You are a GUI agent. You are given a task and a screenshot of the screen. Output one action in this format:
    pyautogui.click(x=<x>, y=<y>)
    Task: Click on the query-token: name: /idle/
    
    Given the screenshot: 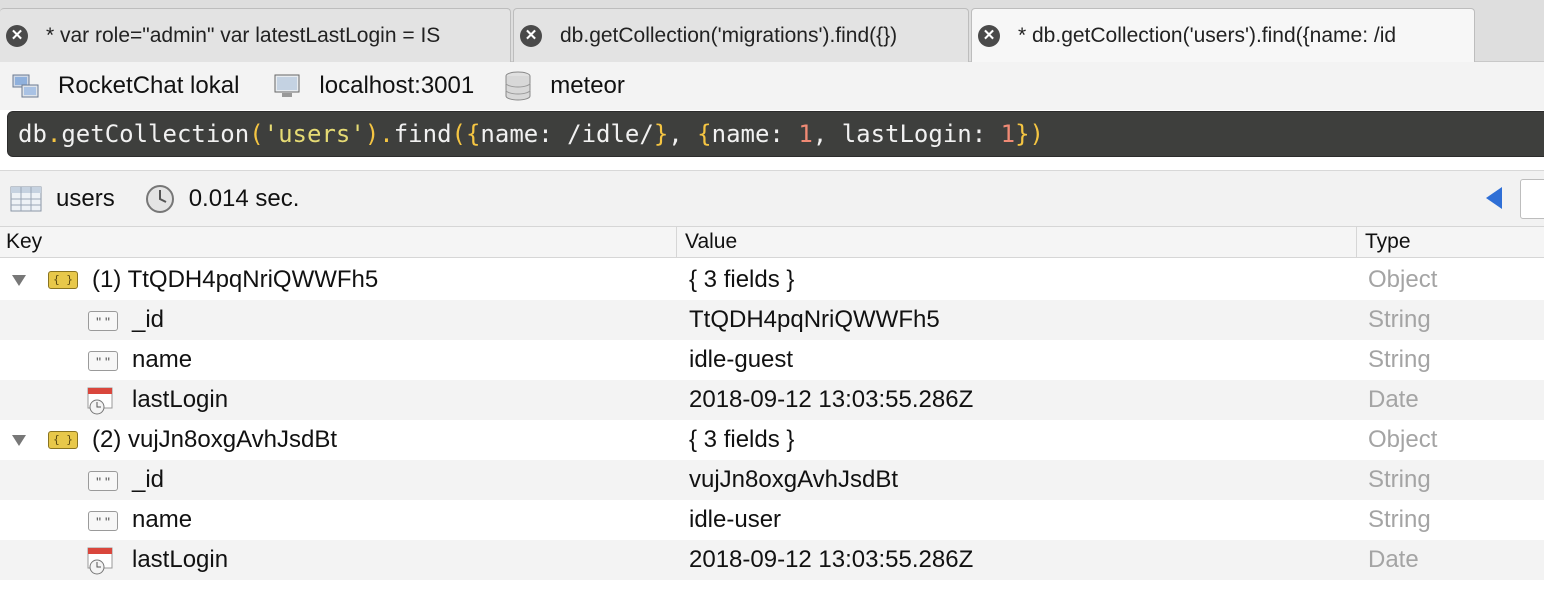 What is the action you would take?
    pyautogui.click(x=567, y=134)
    